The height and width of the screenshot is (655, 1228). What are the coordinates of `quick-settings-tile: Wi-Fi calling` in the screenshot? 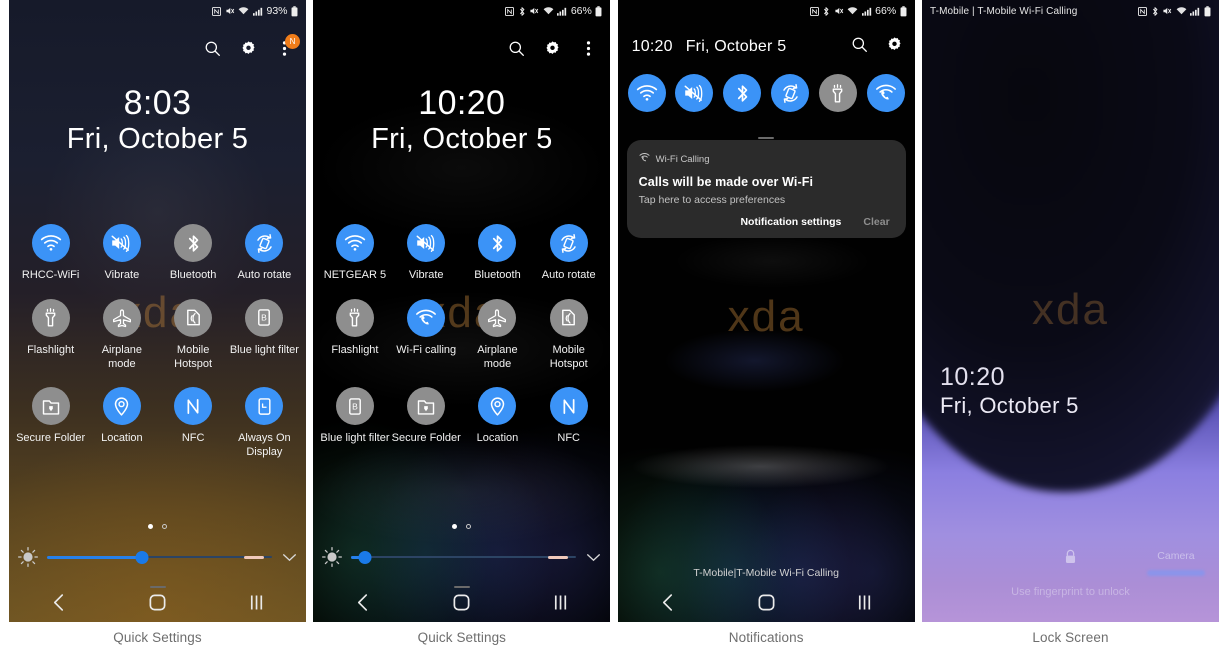 It's located at (426, 335).